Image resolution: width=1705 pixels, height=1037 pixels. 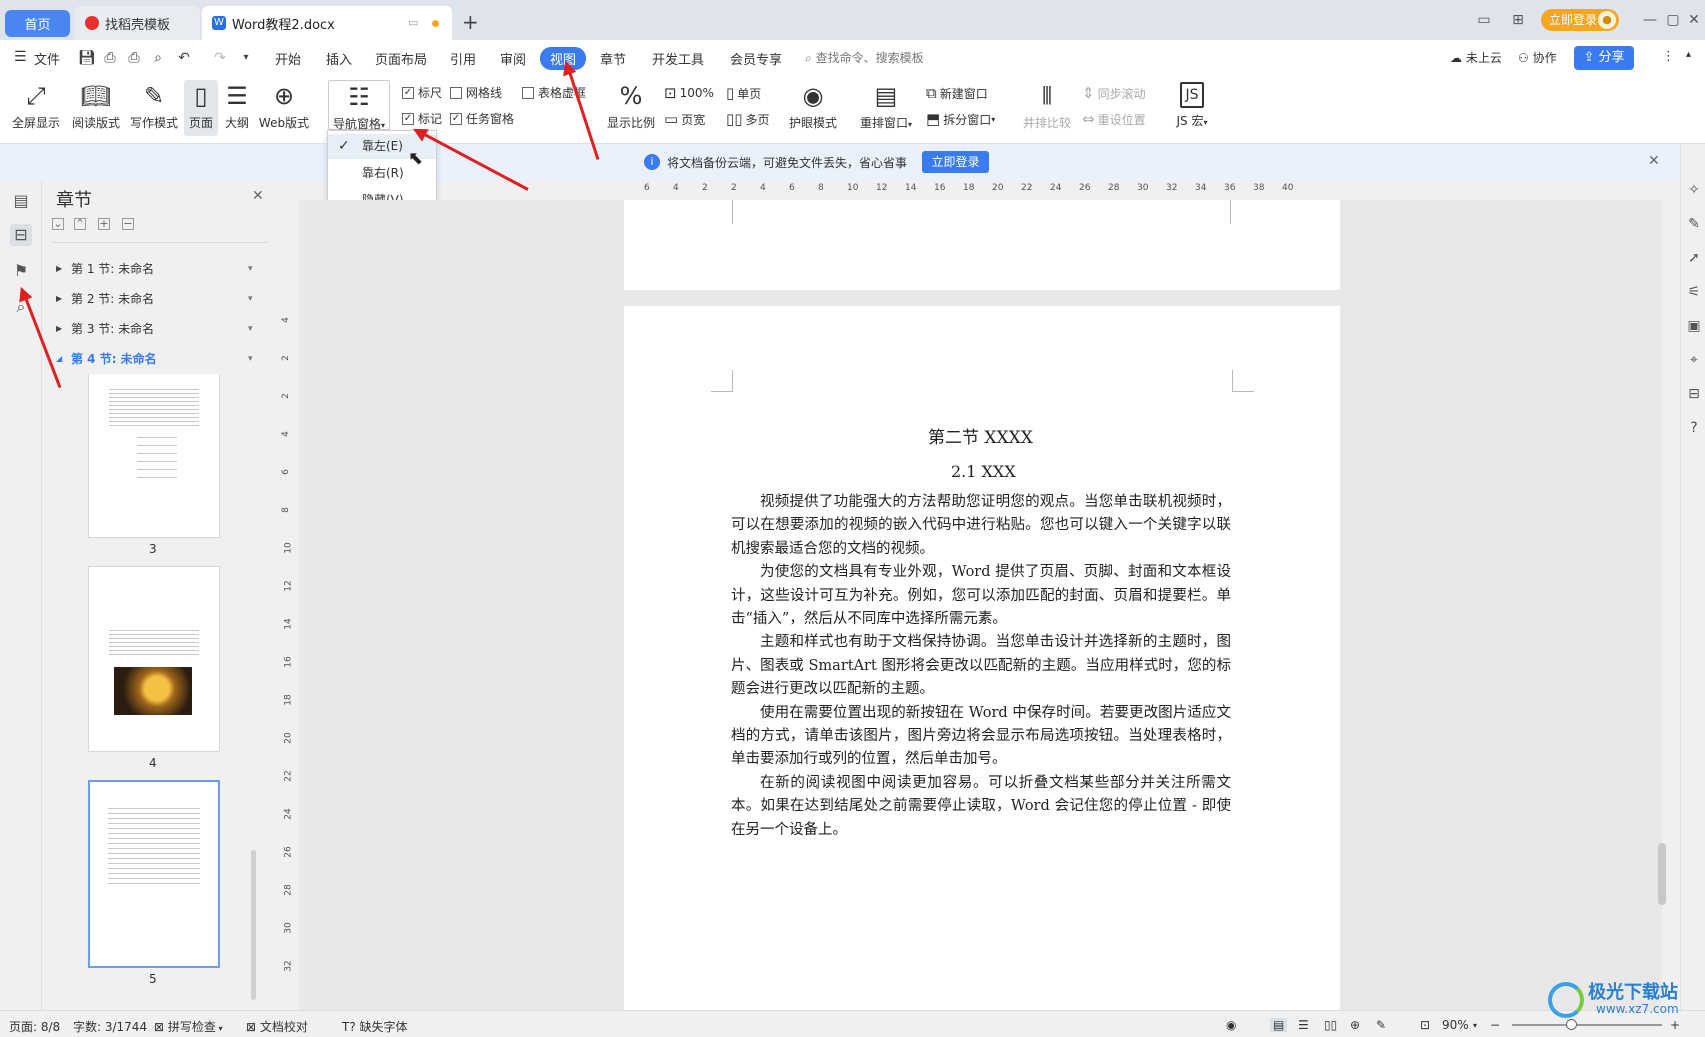 I want to click on section-1: 第 1 节: 未命名, so click(x=112, y=268).